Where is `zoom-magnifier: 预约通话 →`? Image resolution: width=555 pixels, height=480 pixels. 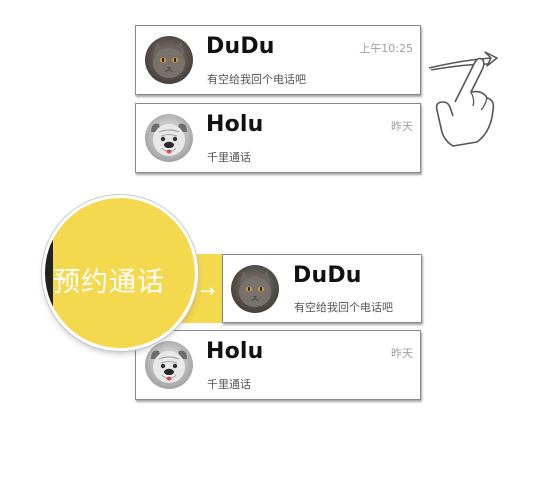
zoom-magnifier: 预约通话 → is located at coordinates (120, 273).